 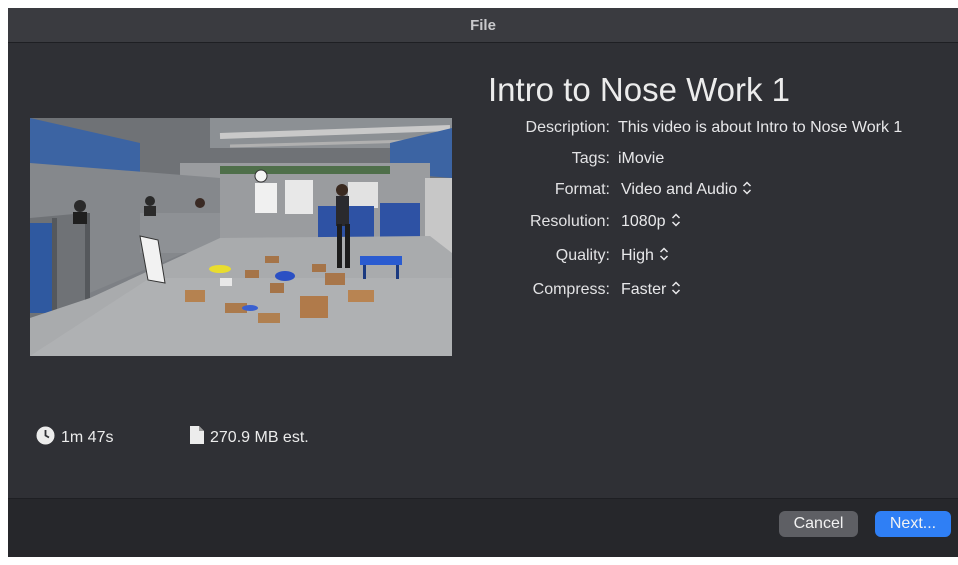 I want to click on duration-stat: 1m 47s, so click(x=74, y=438).